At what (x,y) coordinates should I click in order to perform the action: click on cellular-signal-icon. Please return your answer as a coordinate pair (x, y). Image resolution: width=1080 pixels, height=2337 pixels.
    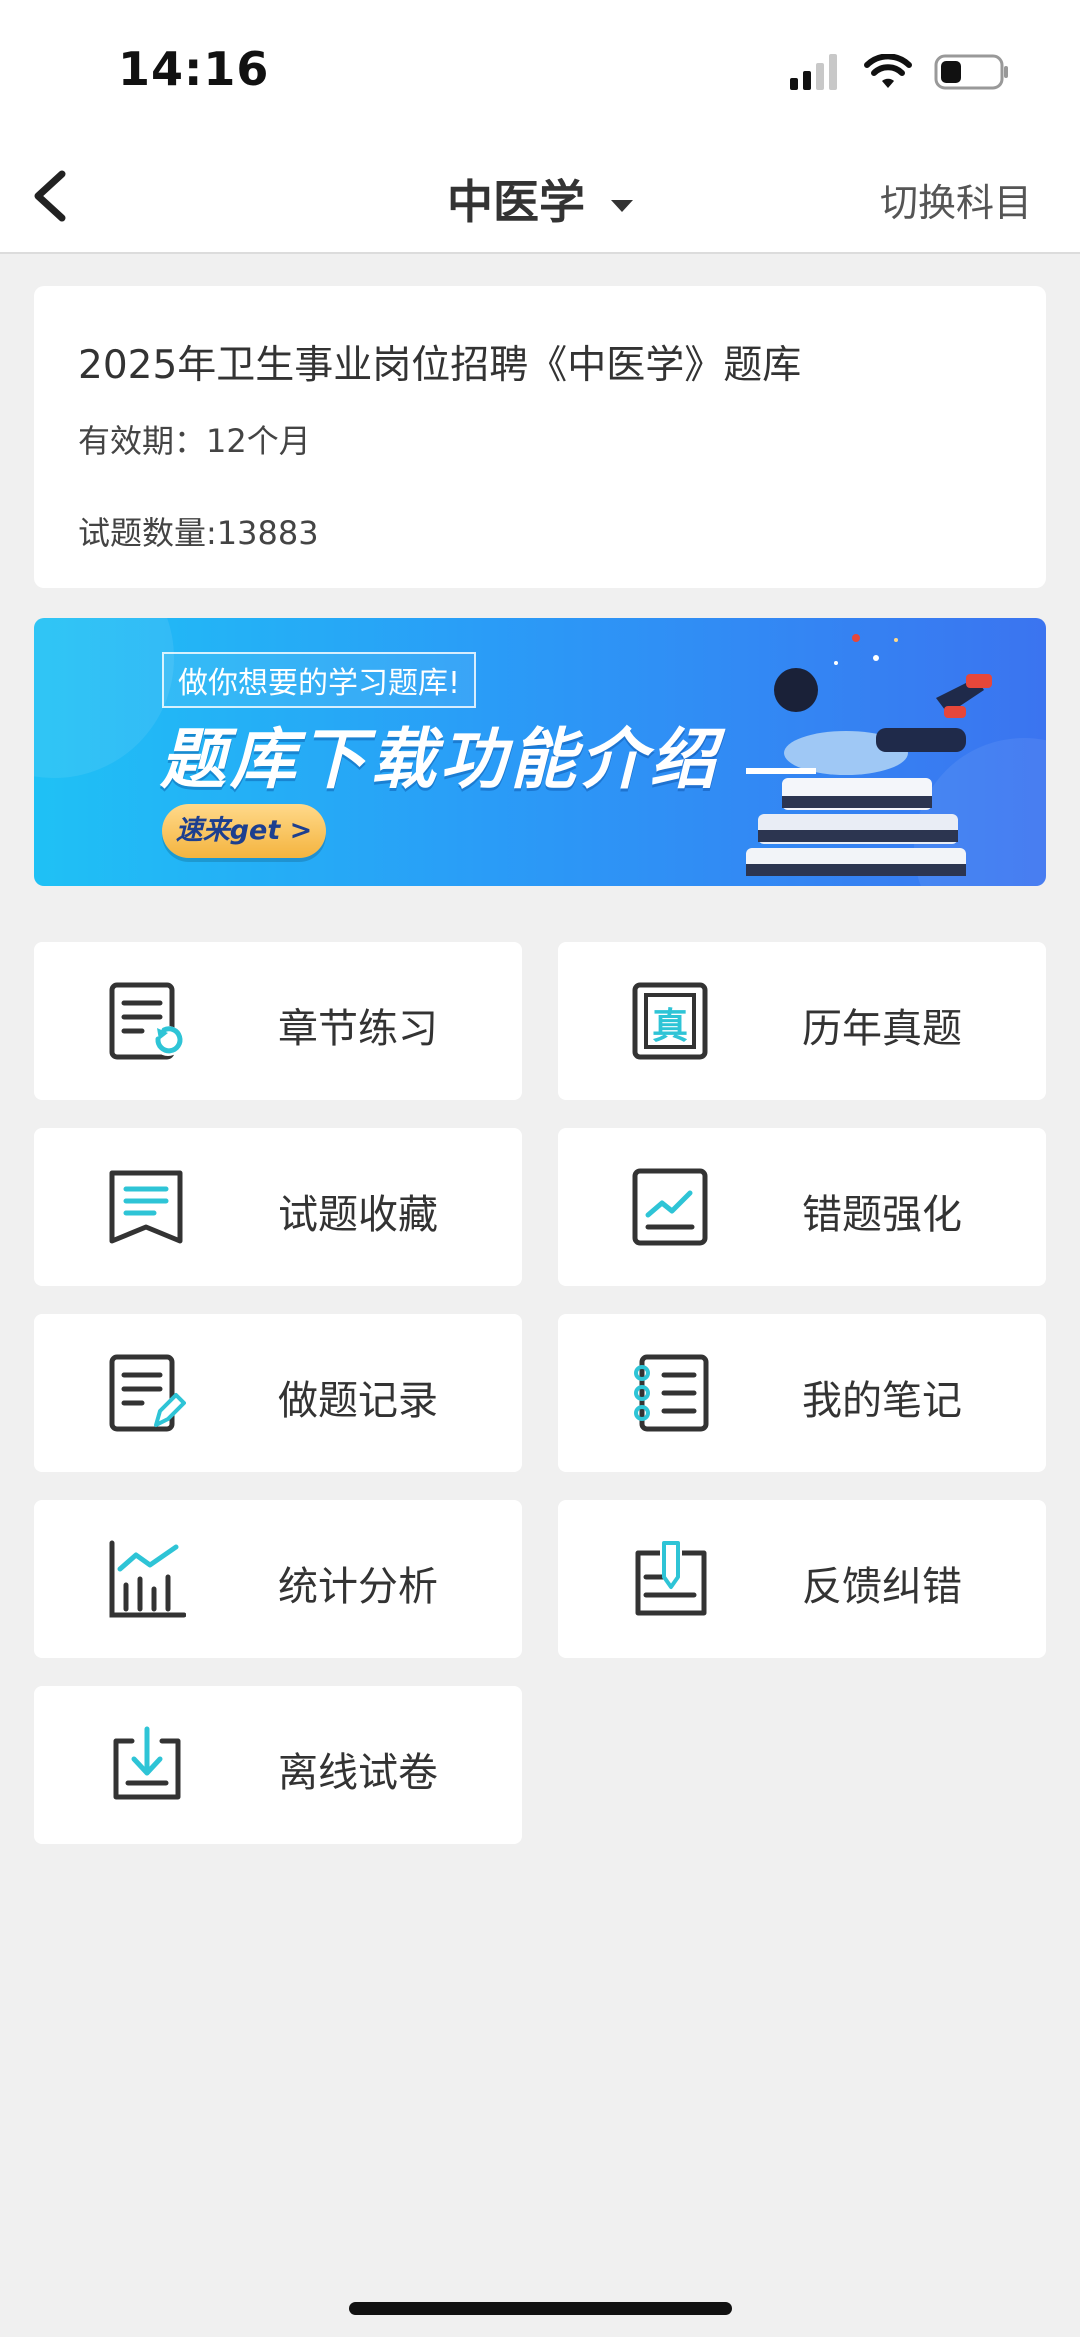
    Looking at the image, I should click on (813, 72).